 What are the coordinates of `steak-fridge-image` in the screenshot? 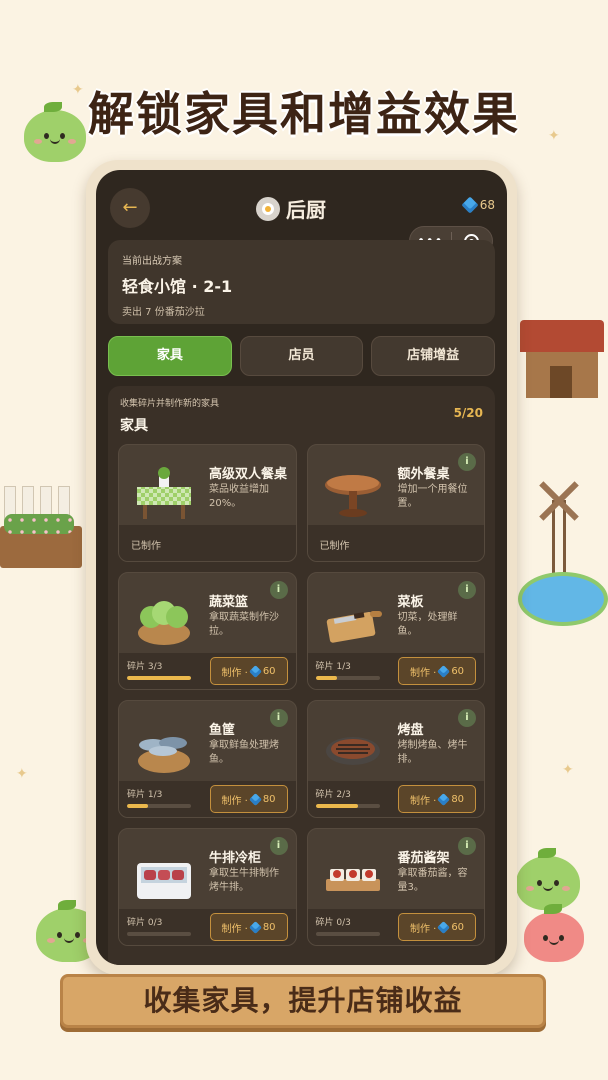 It's located at (164, 881).